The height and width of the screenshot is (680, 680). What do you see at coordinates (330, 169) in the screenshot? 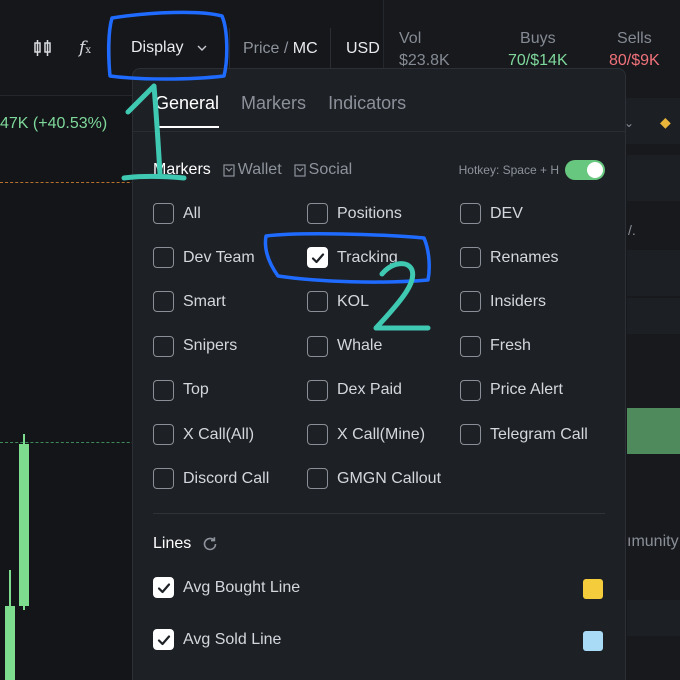
I see `social-filter-label: Social` at bounding box center [330, 169].